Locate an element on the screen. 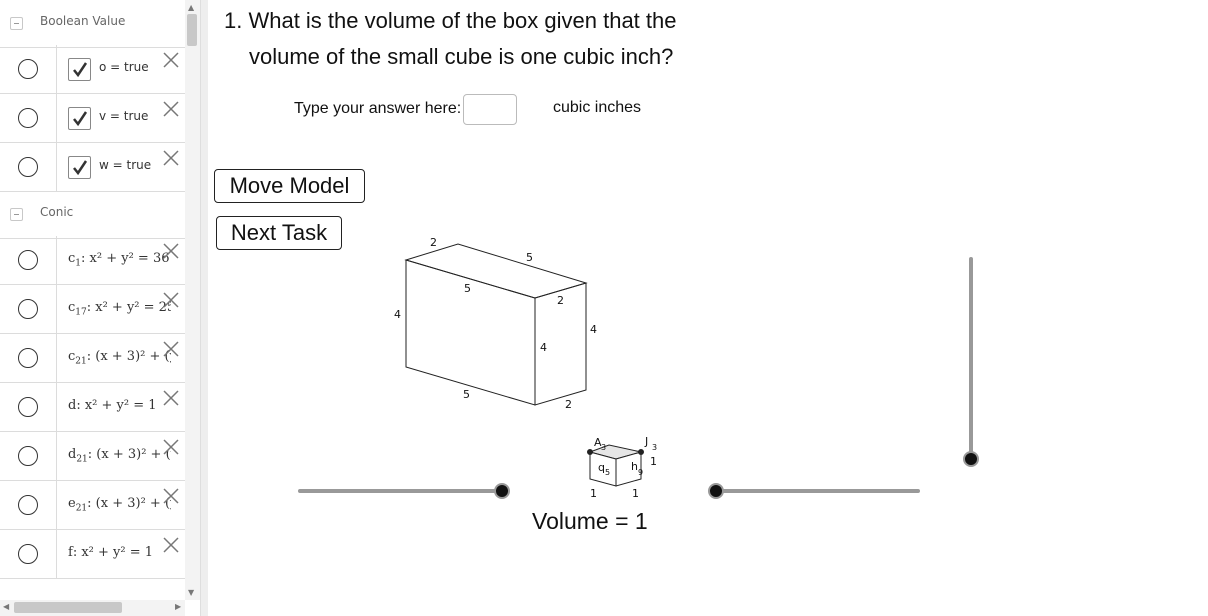  cube-label-q: q is located at coordinates (601, 467).